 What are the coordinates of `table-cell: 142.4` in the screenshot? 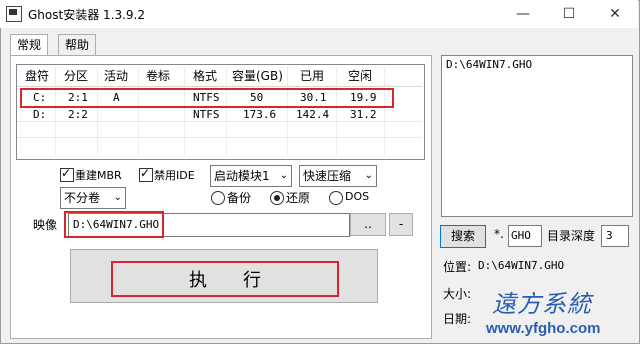 It's located at (313, 114).